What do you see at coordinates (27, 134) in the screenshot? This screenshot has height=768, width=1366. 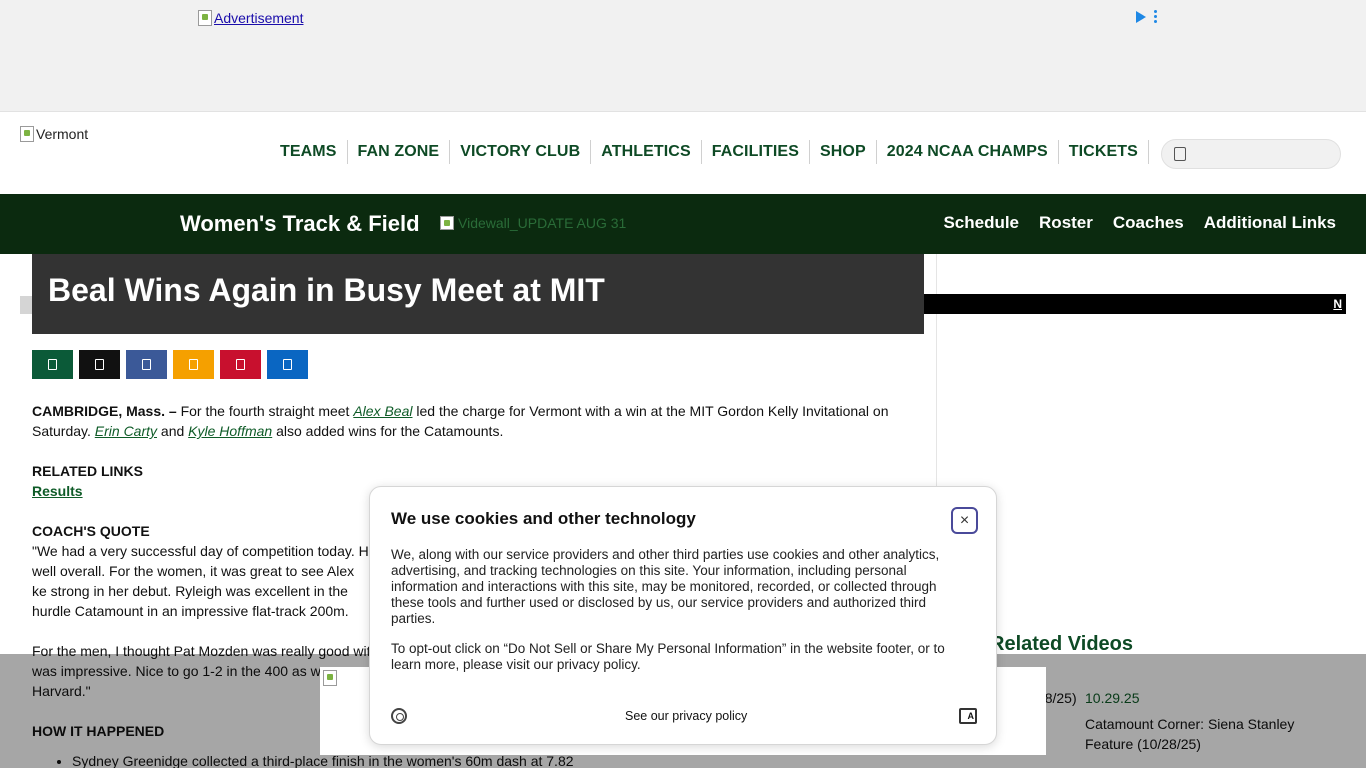 I see `logo-broken-image-icon` at bounding box center [27, 134].